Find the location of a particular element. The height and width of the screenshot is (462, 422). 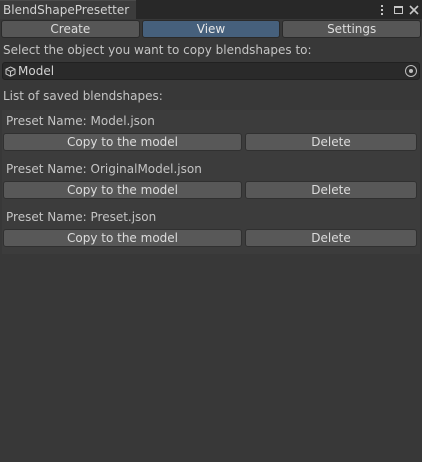

window-controls is located at coordinates (398, 9).